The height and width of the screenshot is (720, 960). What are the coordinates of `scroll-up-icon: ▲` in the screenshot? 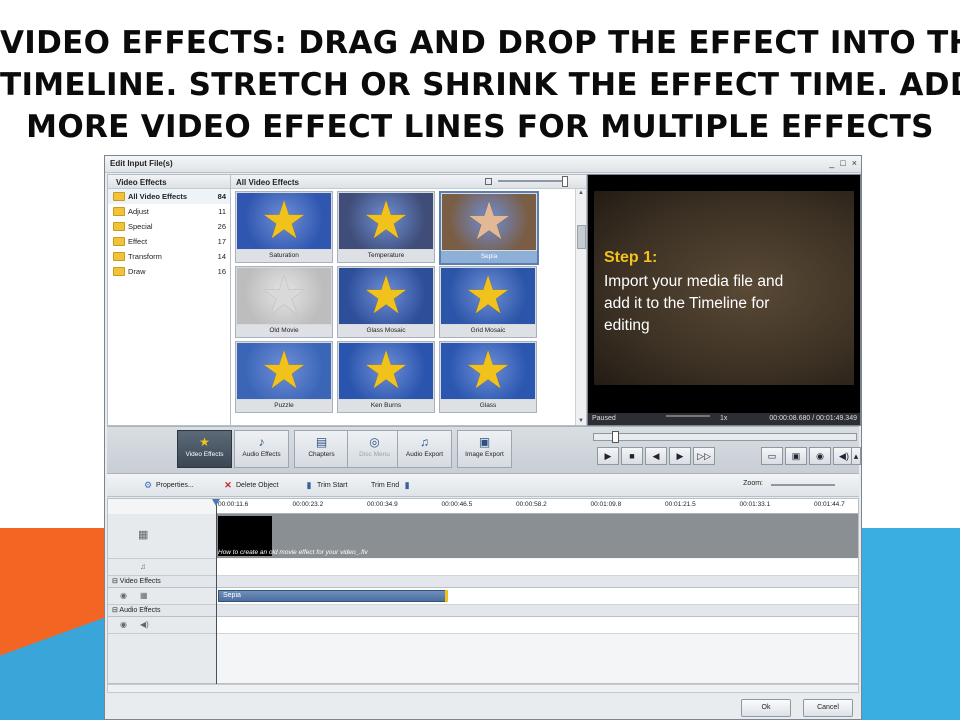 It's located at (581, 193).